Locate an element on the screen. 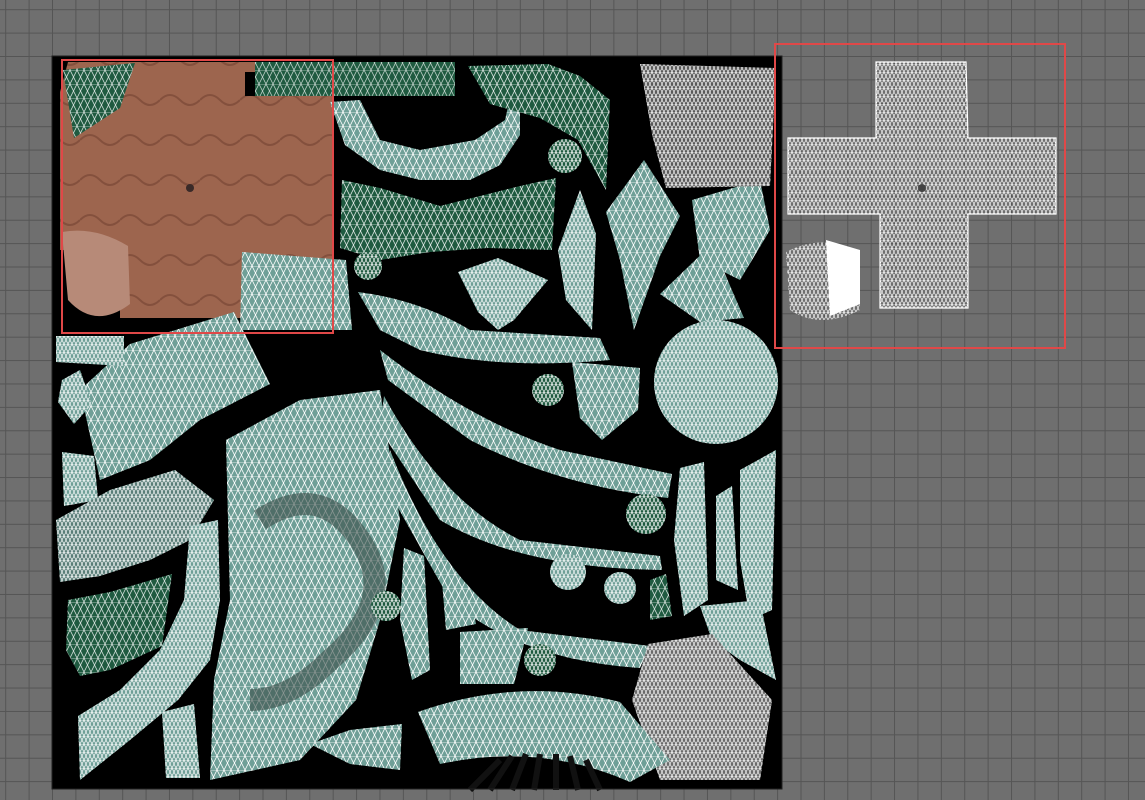  selection-rectangle-source is located at coordinates (197, 196).